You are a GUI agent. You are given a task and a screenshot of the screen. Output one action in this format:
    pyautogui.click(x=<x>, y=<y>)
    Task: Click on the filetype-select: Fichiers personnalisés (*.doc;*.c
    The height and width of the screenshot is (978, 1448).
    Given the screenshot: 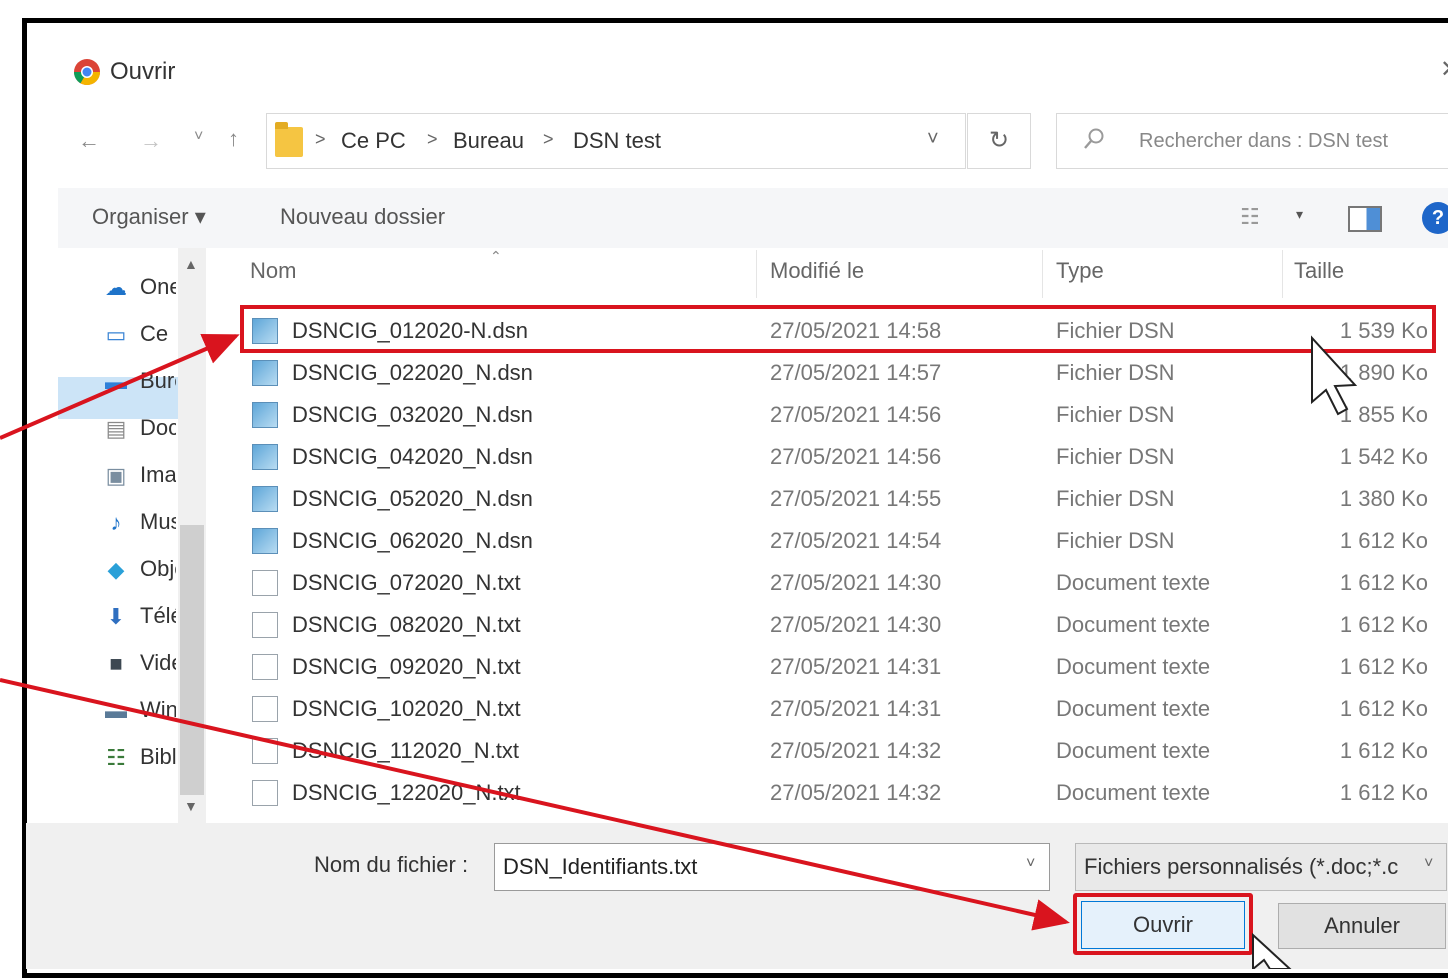 What is the action you would take?
    pyautogui.click(x=1261, y=867)
    